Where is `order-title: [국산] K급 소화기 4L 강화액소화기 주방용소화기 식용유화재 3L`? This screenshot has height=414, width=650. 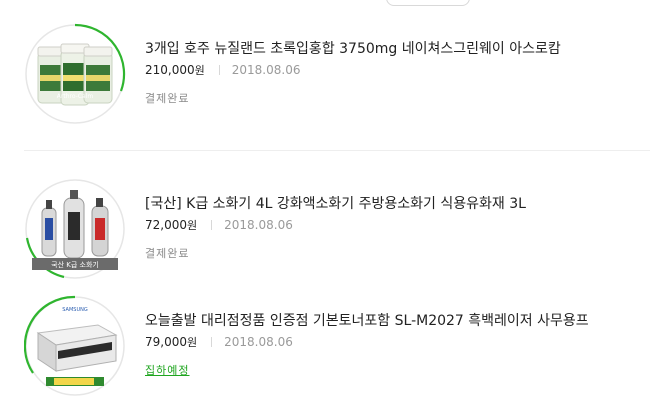
order-title: [국산] K급 소화기 4L 강화액소화기 주방용소화기 식용유화재 3L is located at coordinates (335, 203).